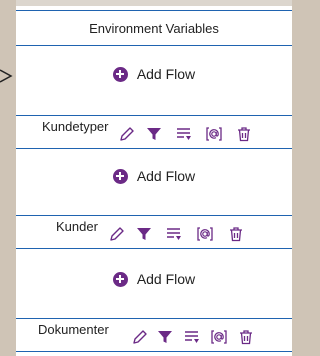  Describe the element at coordinates (77, 226) in the screenshot. I see `step-label: Kunder` at that location.